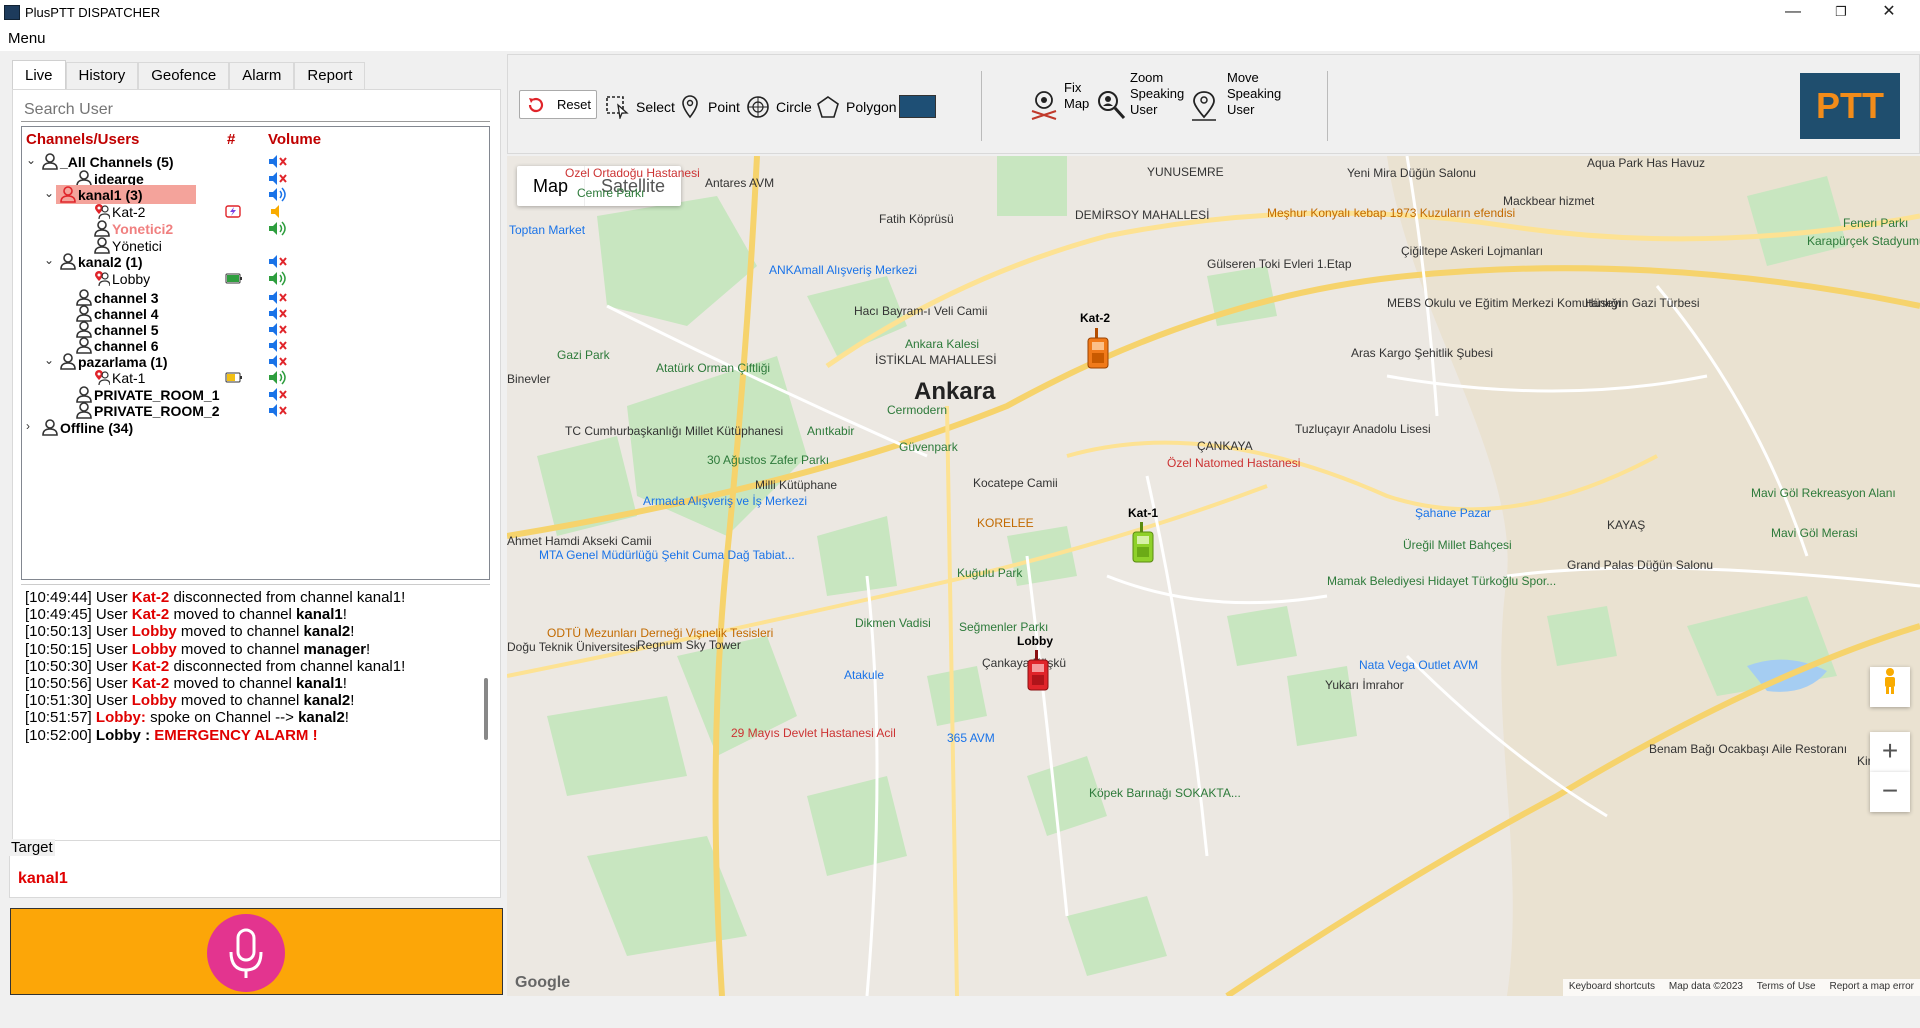 The height and width of the screenshot is (1028, 1920). I want to click on polygon-icon, so click(828, 107).